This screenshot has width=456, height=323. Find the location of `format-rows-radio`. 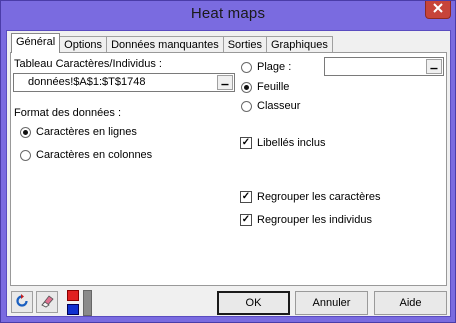

format-rows-radio is located at coordinates (25, 132).